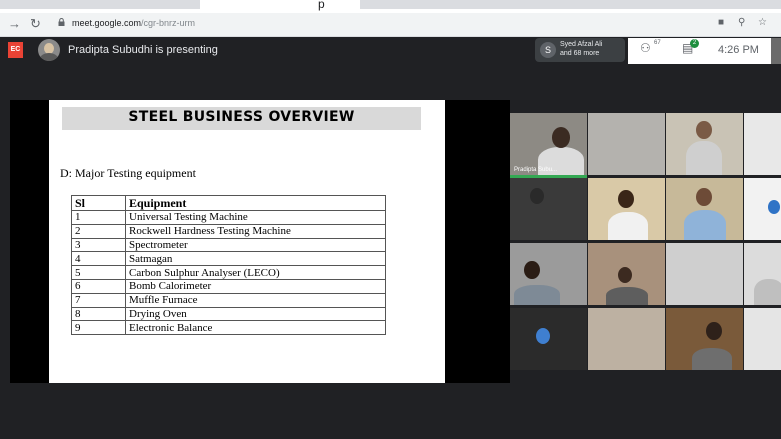 Image resolution: width=781 pixels, height=439 pixels. What do you see at coordinates (15, 50) in the screenshot?
I see `recording-badge: EC` at bounding box center [15, 50].